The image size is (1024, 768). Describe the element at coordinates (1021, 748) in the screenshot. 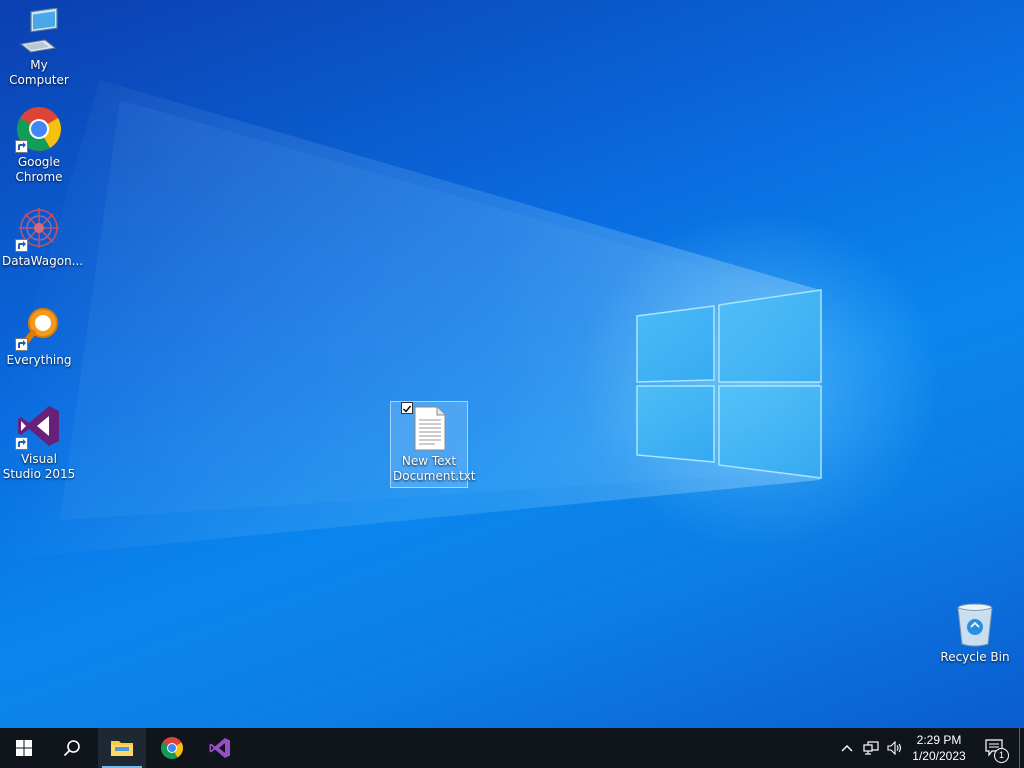

I see `show-desktop-button` at that location.